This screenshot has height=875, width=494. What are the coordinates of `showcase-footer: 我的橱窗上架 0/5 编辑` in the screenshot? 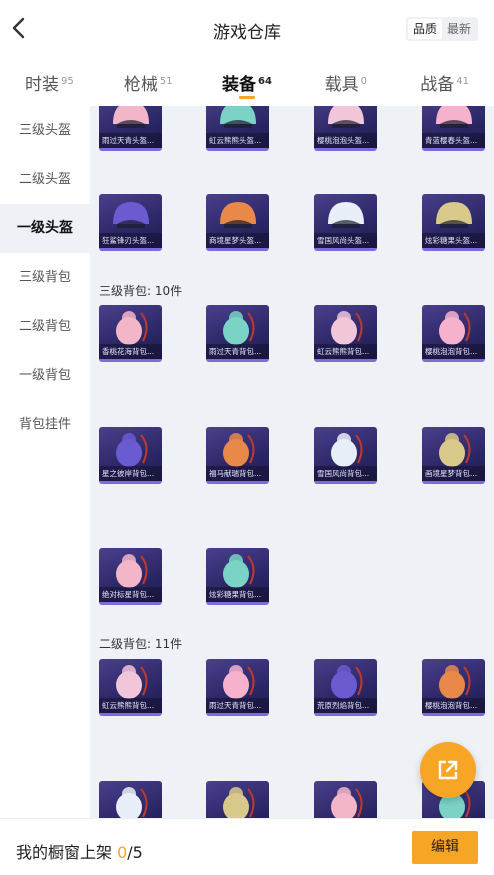 It's located at (247, 846).